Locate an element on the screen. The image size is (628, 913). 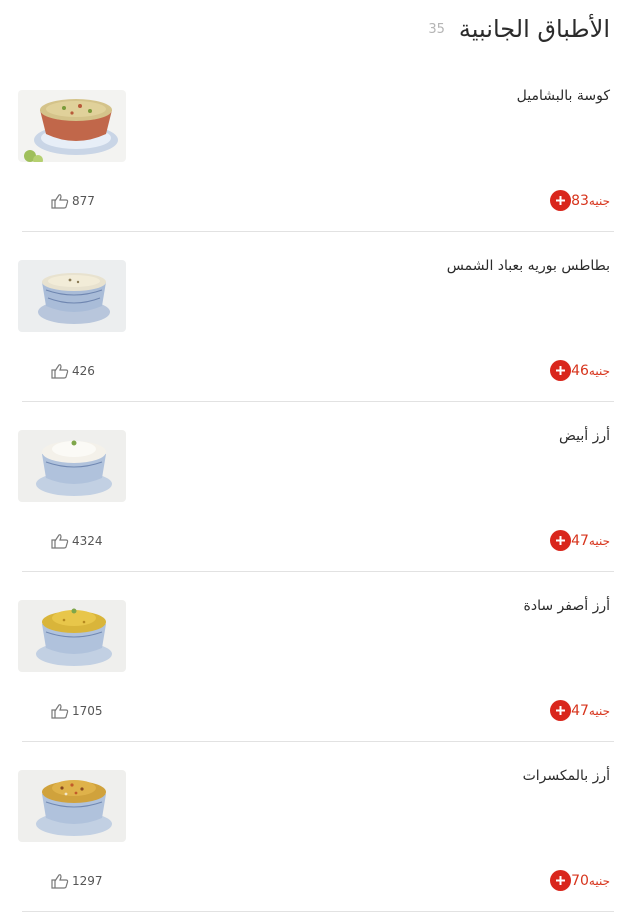
likes-counter: 1297 is located at coordinates (76, 881).